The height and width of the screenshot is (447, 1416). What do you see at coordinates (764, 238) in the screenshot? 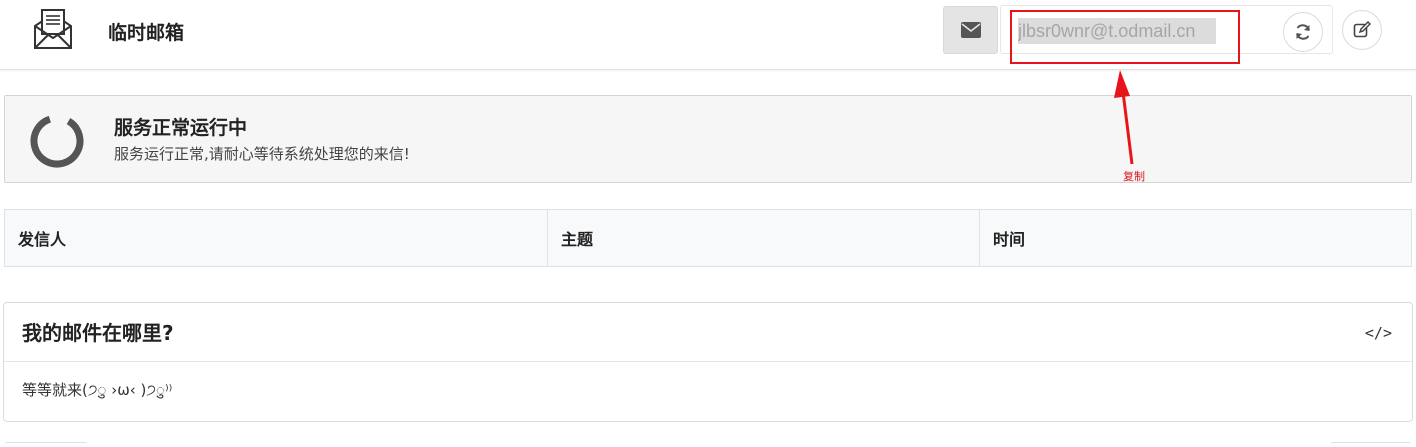
I see `column-header-subject: 主题` at bounding box center [764, 238].